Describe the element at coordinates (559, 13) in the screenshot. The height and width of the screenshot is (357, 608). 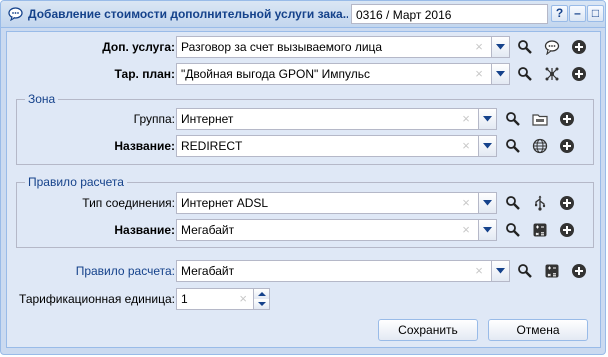
I see `help-button: ?` at that location.